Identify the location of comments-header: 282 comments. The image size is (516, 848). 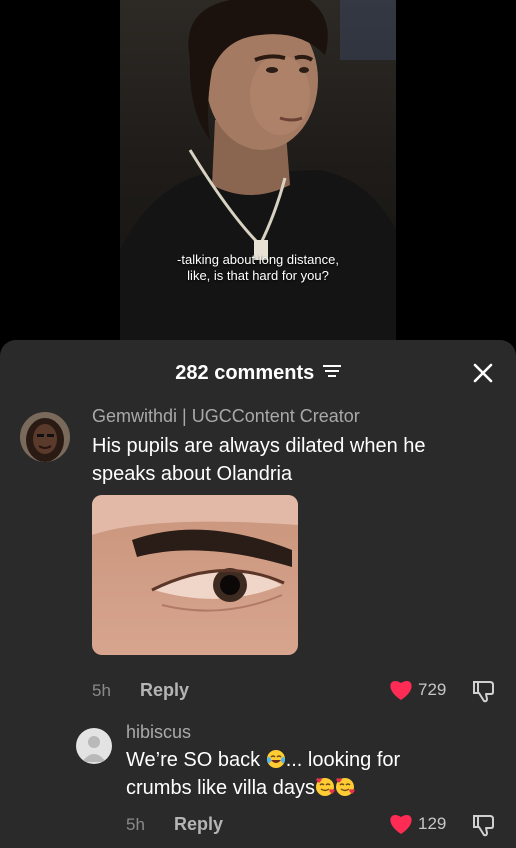
(258, 373).